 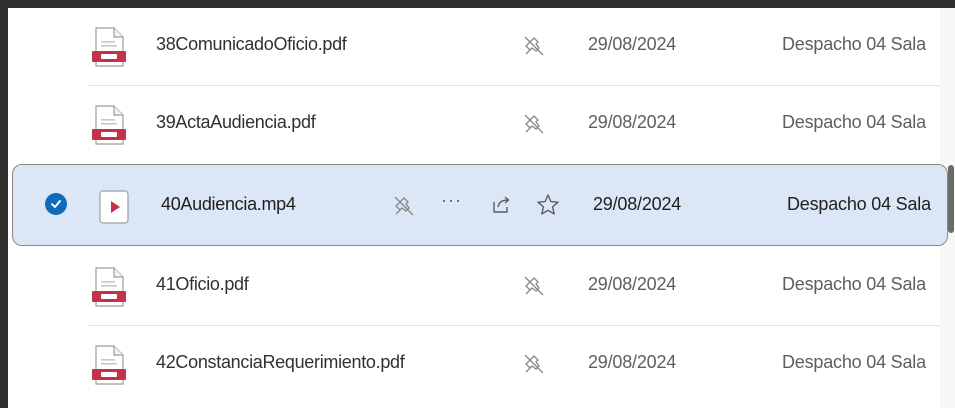 What do you see at coordinates (4, 204) in the screenshot?
I see `window-frame-left` at bounding box center [4, 204].